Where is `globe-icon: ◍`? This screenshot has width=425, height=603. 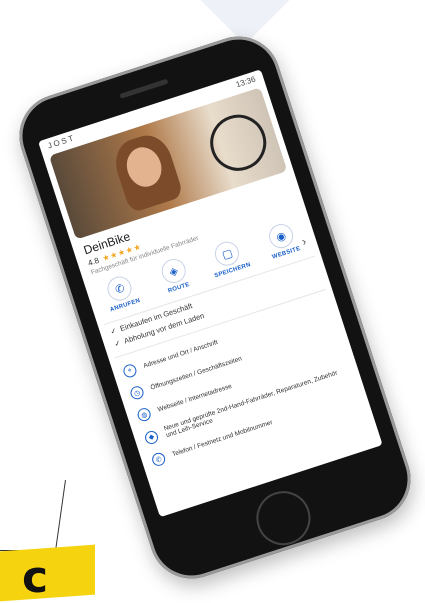
globe-icon: ◍ is located at coordinates (144, 414).